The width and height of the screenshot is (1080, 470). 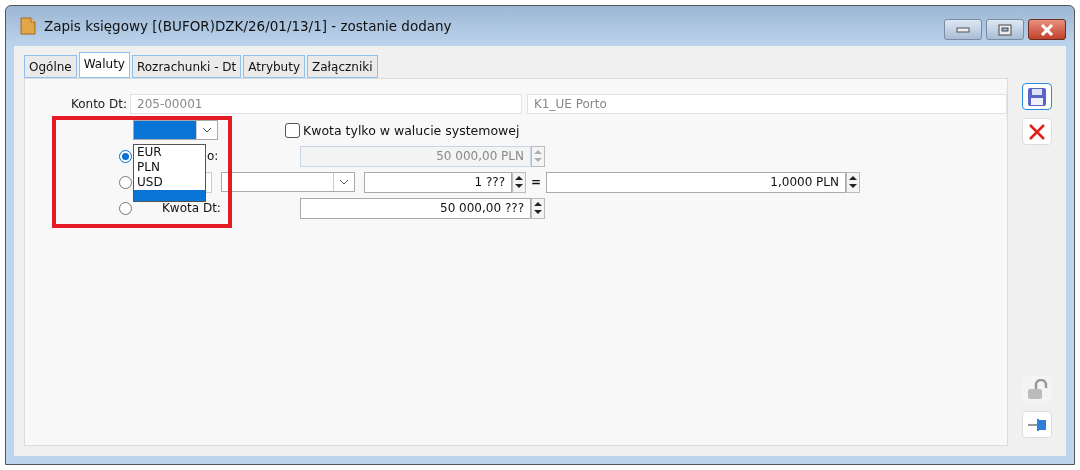 I want to click on rate-field: 1,0000 PLN, so click(x=696, y=182).